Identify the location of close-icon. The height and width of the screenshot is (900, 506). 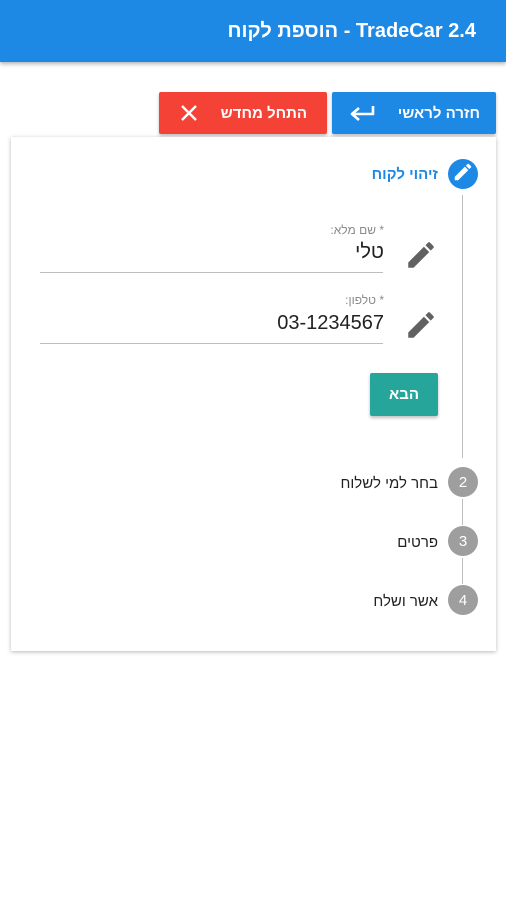
(189, 113).